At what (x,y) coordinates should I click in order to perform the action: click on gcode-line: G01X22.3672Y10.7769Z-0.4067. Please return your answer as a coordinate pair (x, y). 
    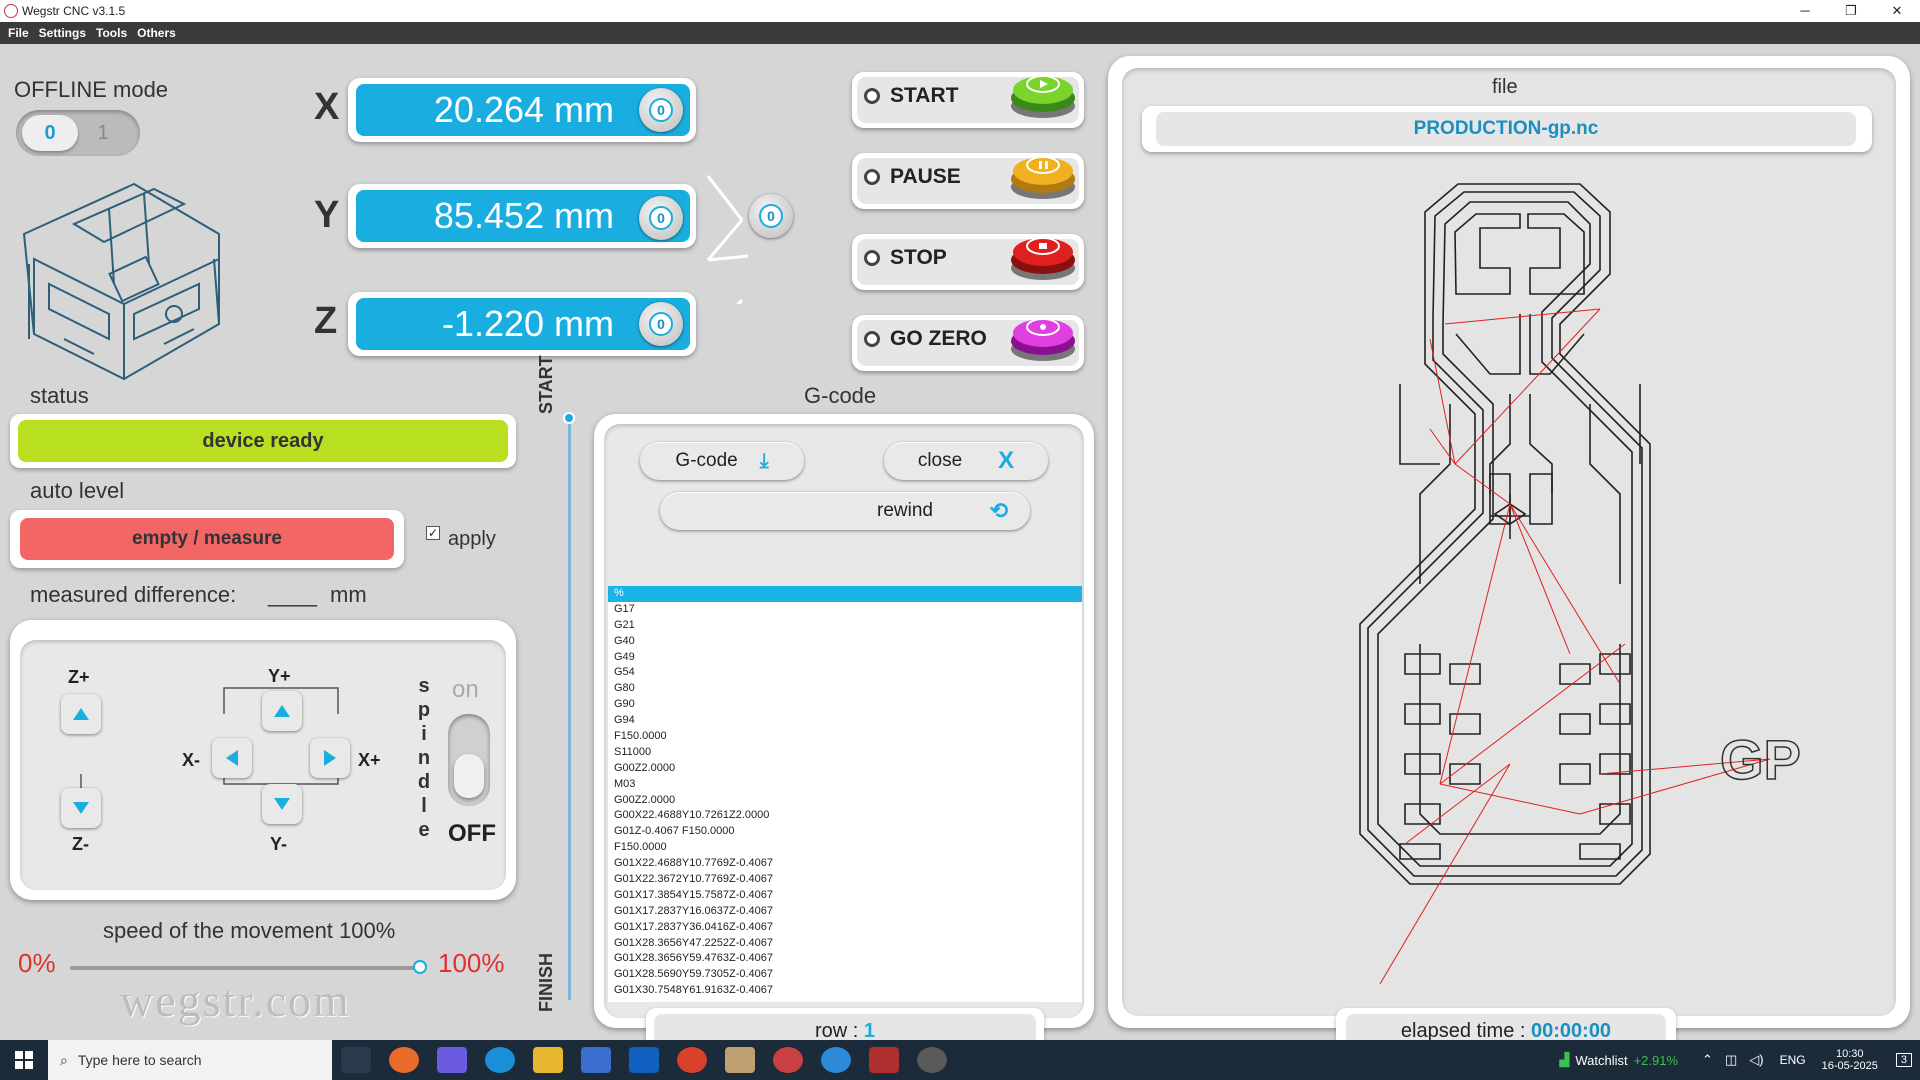
    Looking at the image, I should click on (845, 880).